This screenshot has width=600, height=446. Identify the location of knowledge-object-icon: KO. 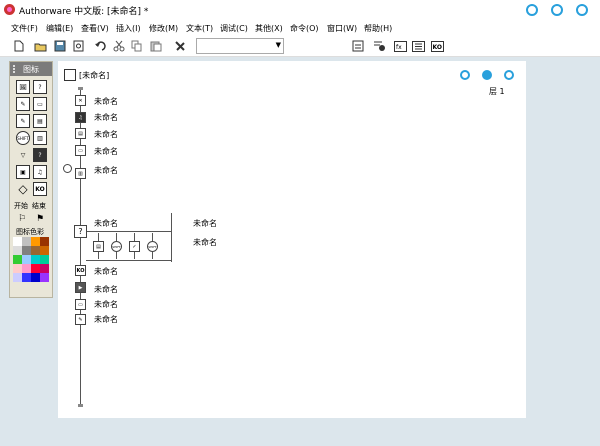
(437, 46).